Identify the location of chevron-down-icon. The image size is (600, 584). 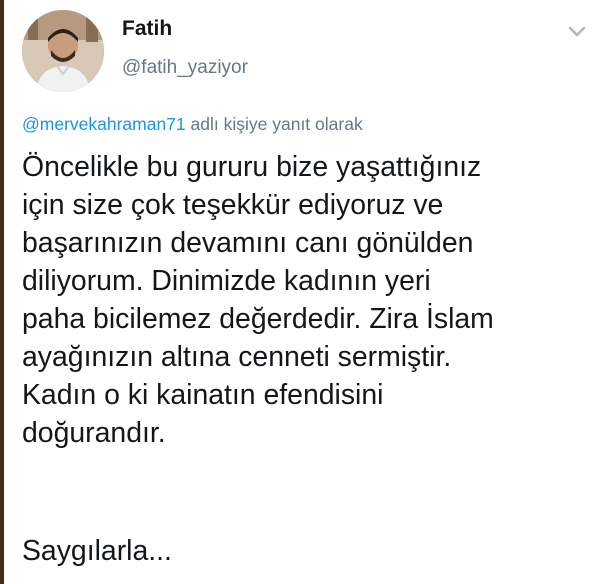
(577, 32).